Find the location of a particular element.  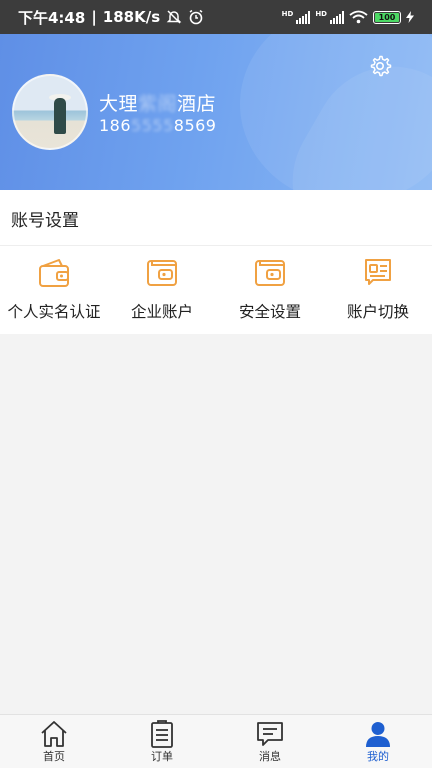

mute-bell-icon is located at coordinates (174, 17).